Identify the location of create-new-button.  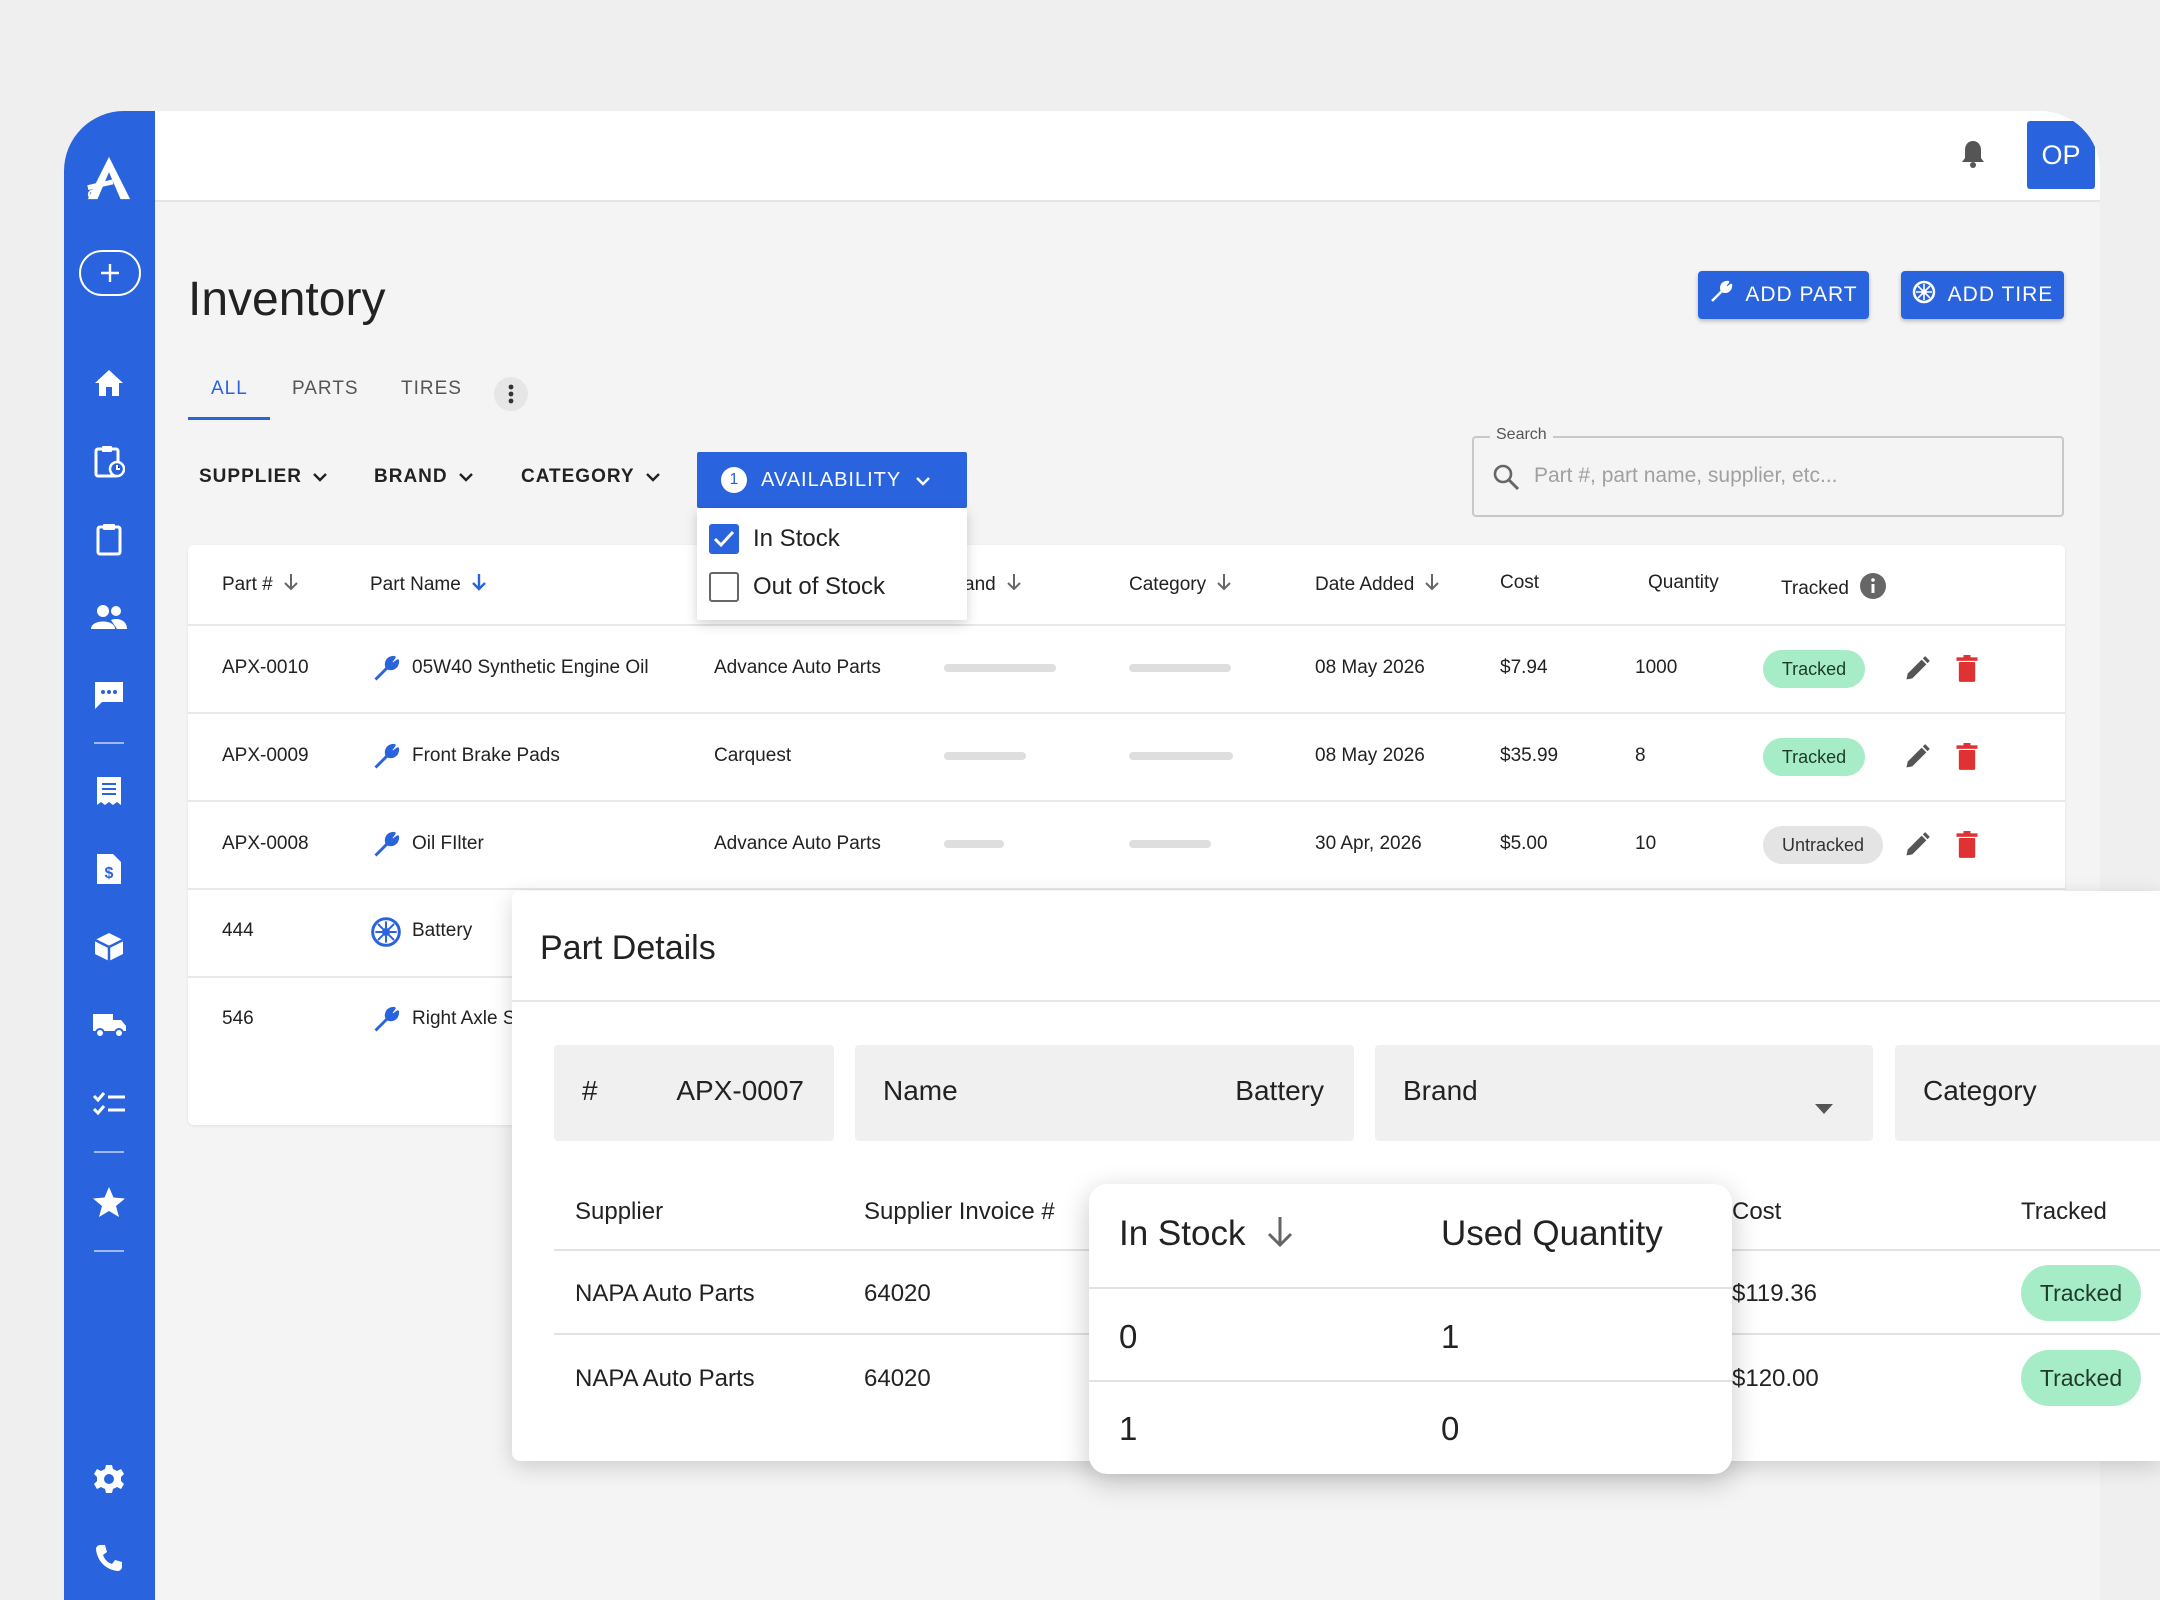
(110, 273).